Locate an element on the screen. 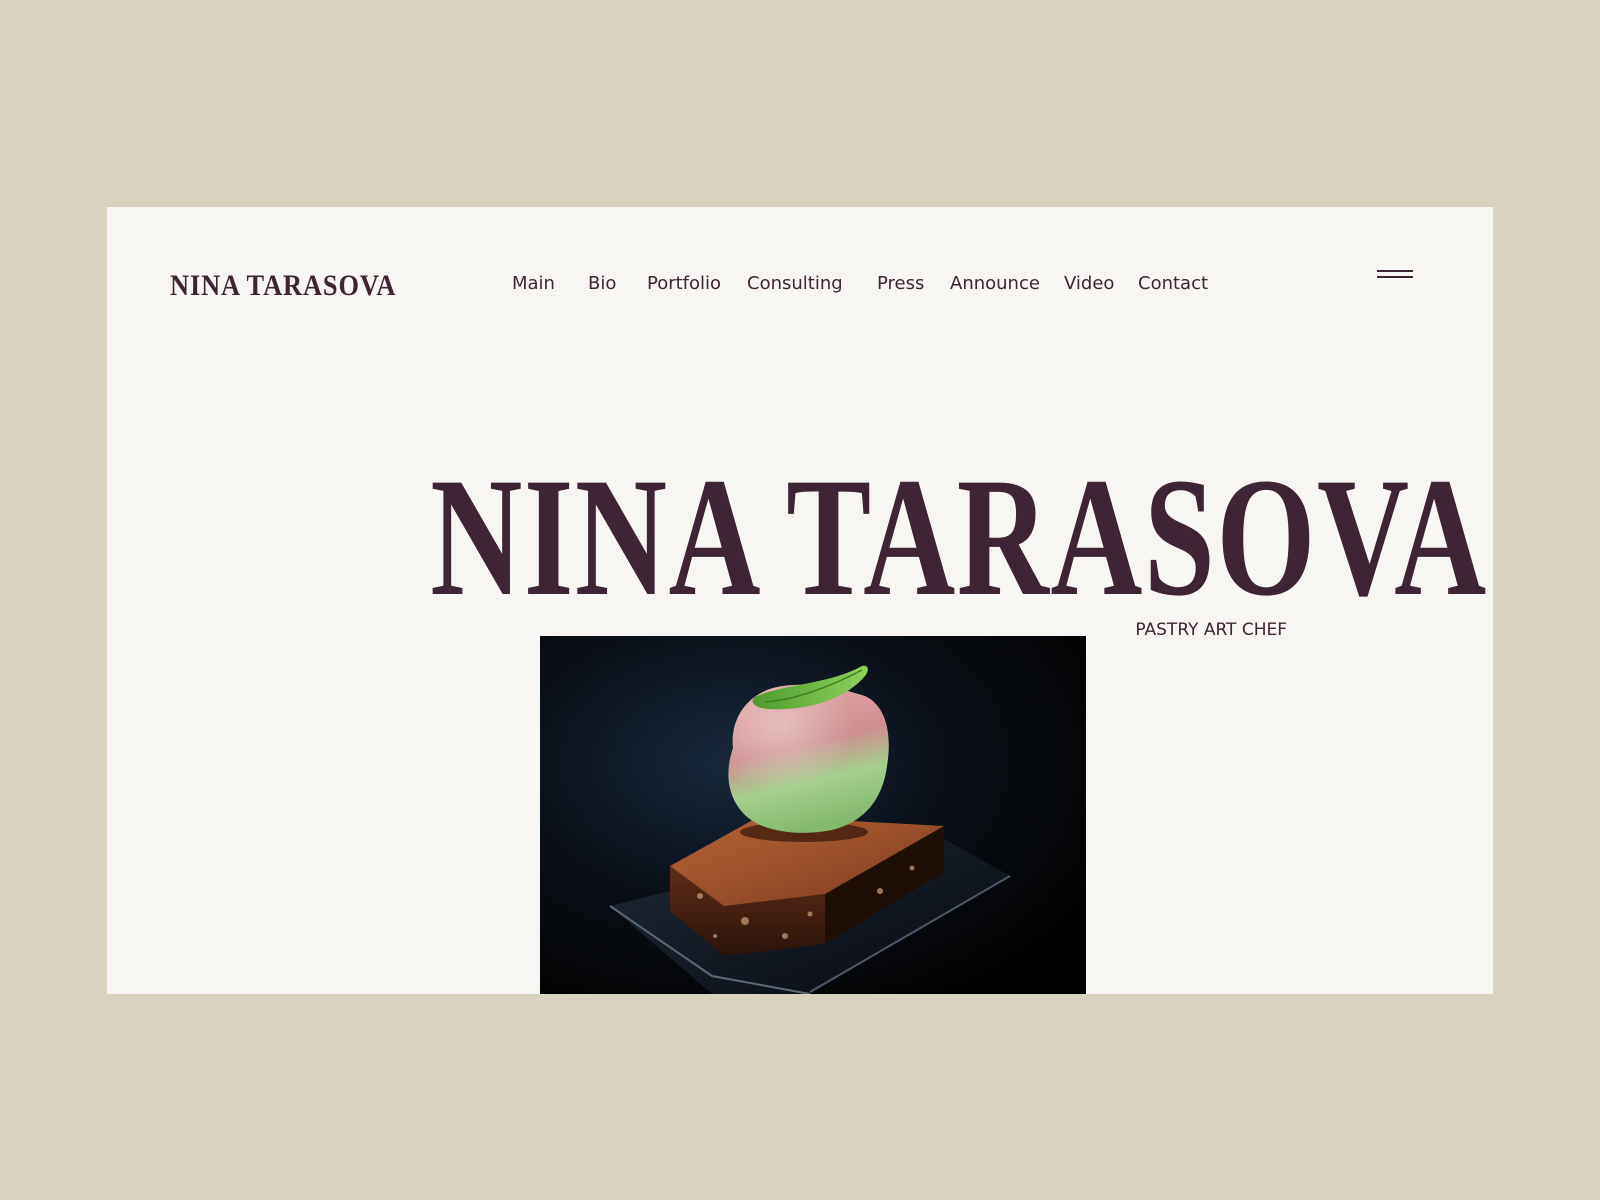 The height and width of the screenshot is (1200, 1600). nav-item-portfolio: Portfolio is located at coordinates (684, 284).